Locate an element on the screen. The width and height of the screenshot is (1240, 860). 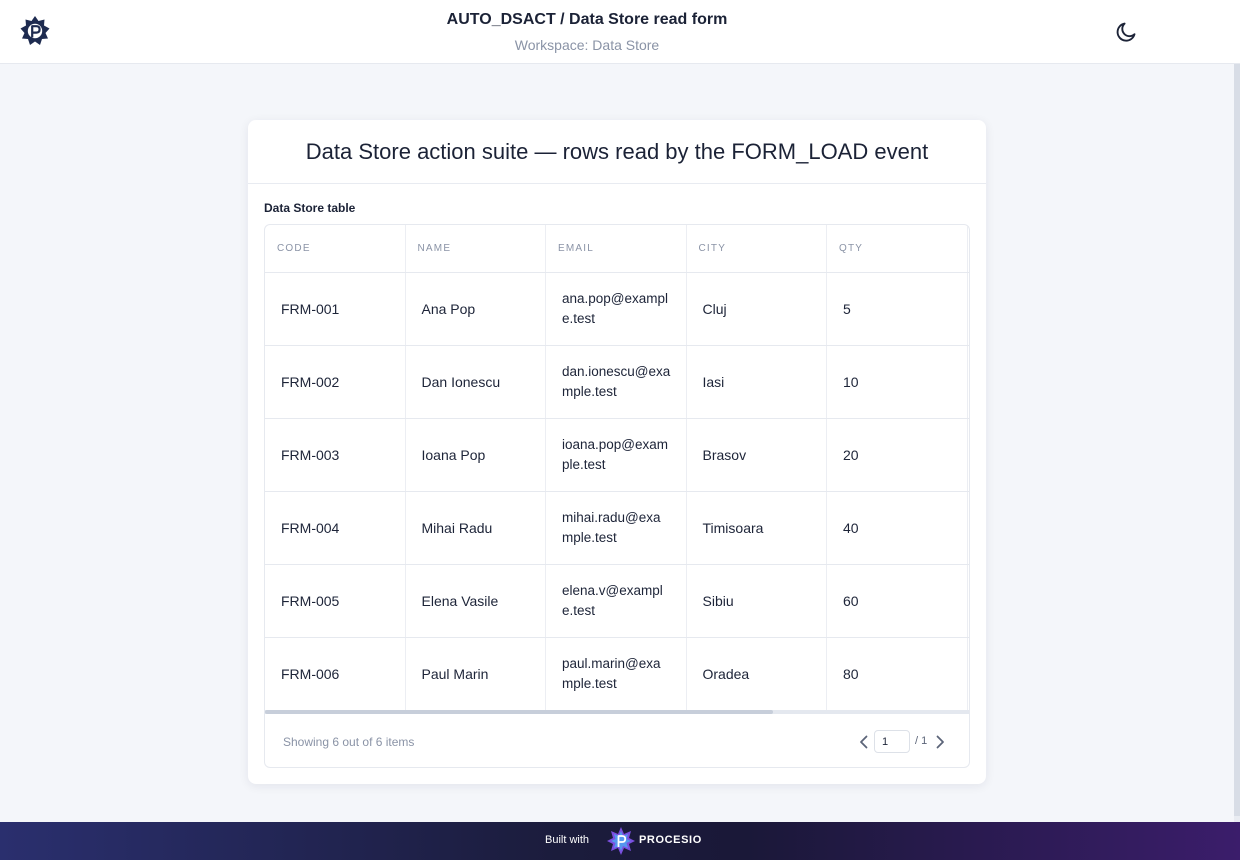
cell-code: FRM-005 is located at coordinates (335, 601).